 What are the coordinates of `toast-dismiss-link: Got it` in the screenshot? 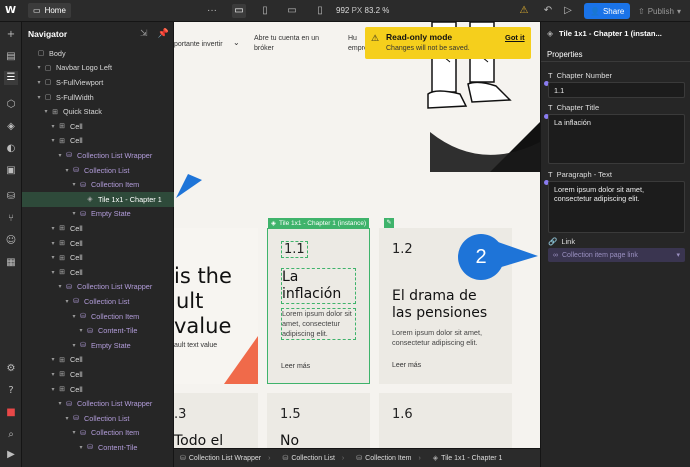 It's located at (515, 37).